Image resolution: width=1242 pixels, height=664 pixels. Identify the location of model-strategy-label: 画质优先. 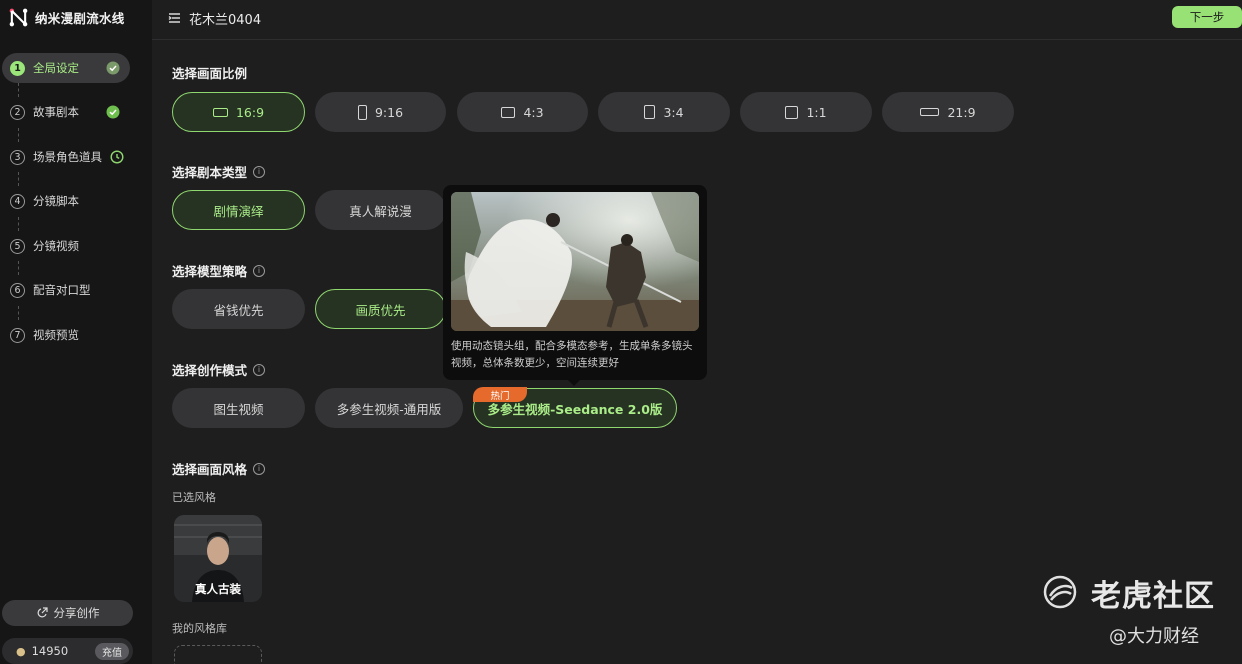
(380, 310).